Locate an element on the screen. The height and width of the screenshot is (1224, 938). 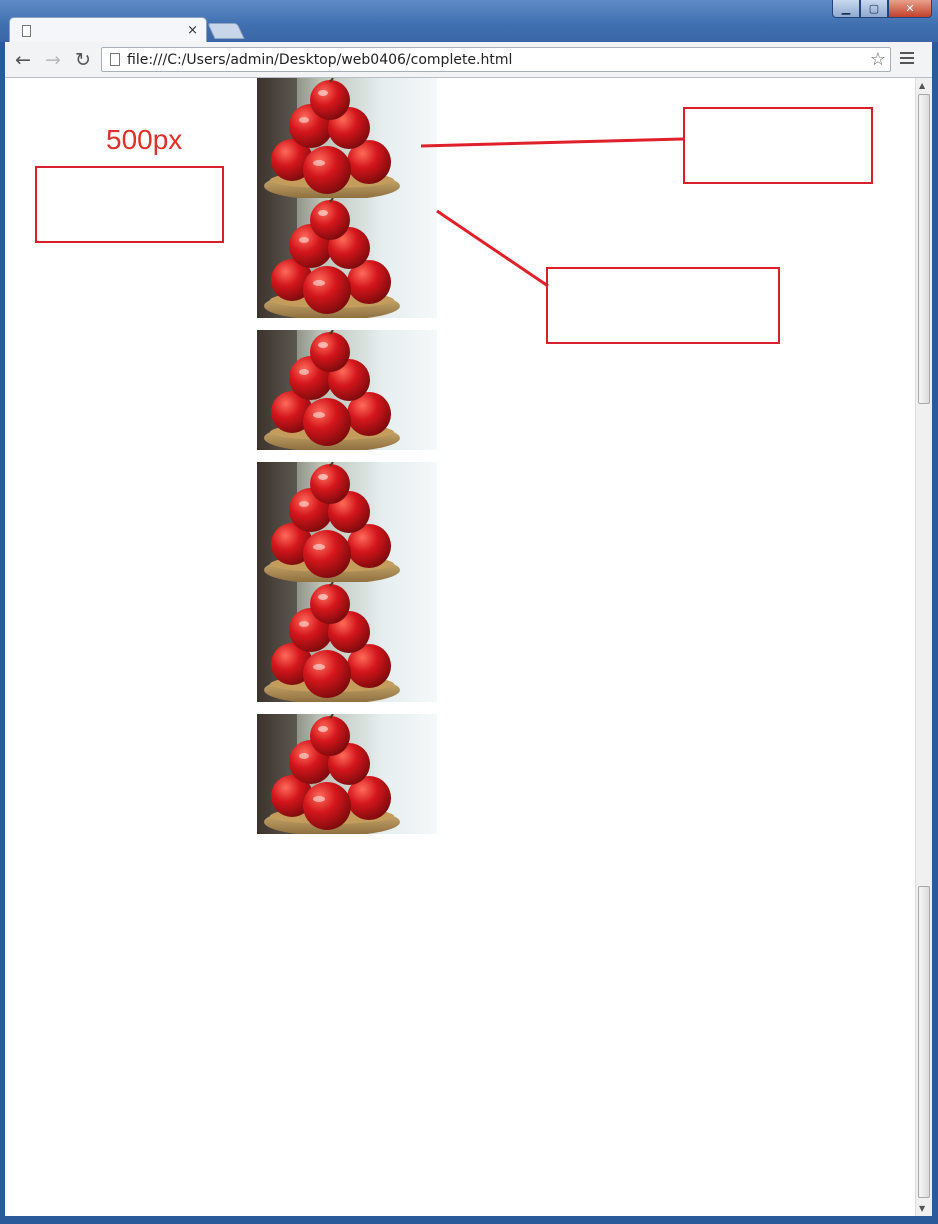
scroll-up-icon: ▲ is located at coordinates (922, 85).